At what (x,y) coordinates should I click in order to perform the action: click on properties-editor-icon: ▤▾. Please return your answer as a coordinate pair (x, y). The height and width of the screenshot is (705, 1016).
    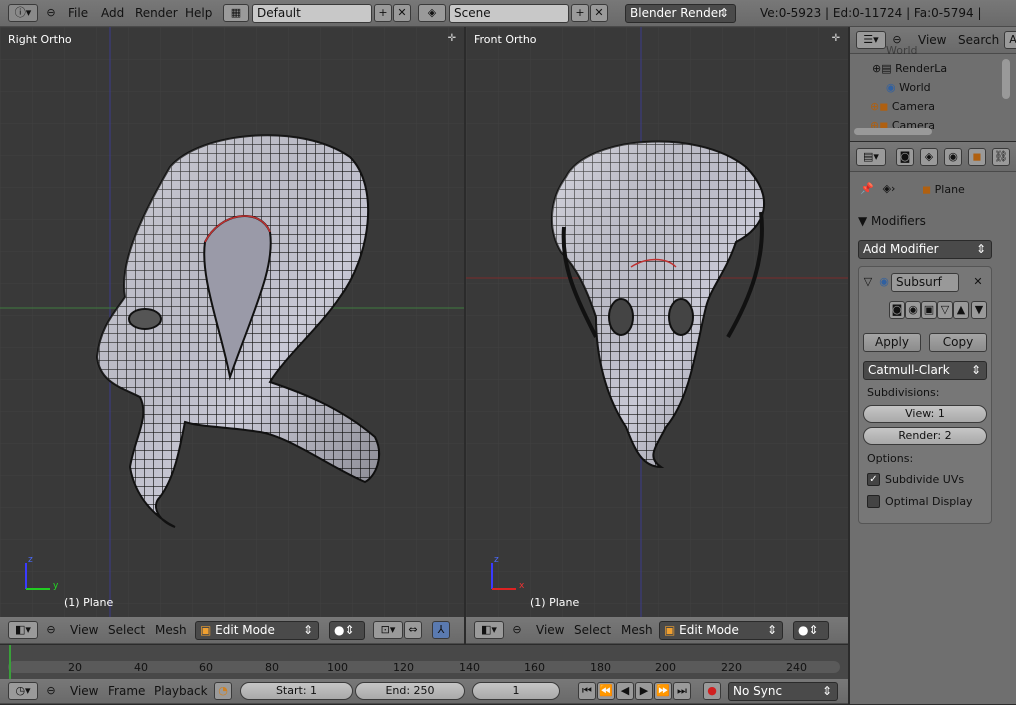
    Looking at the image, I should click on (871, 157).